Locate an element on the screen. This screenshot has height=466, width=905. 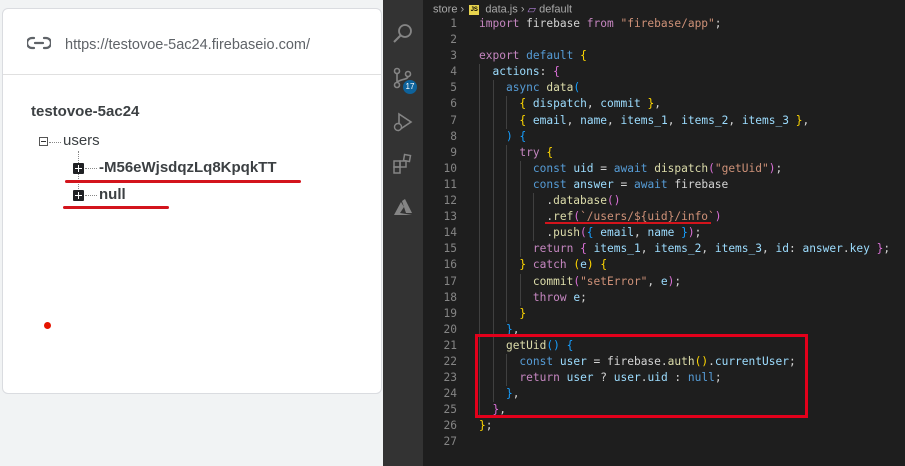
code-text: const answer = await firebase is located at coordinates (630, 184).